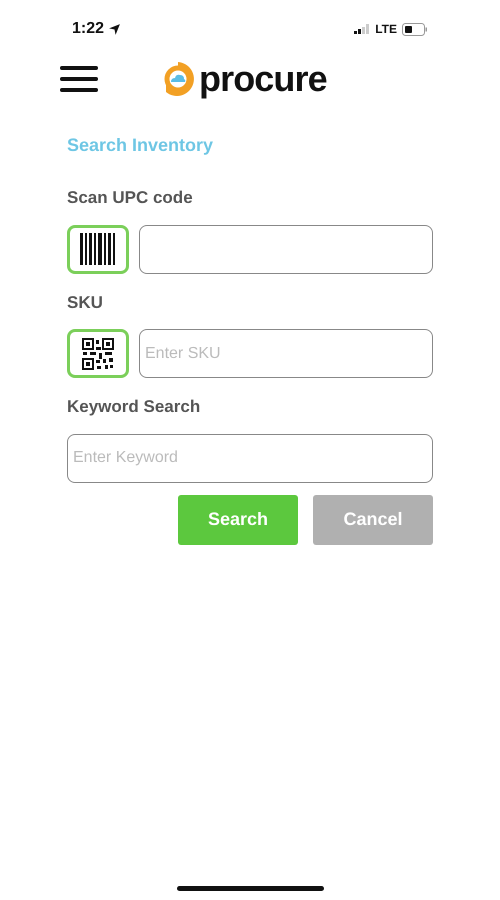  I want to click on signal-icon, so click(362, 29).